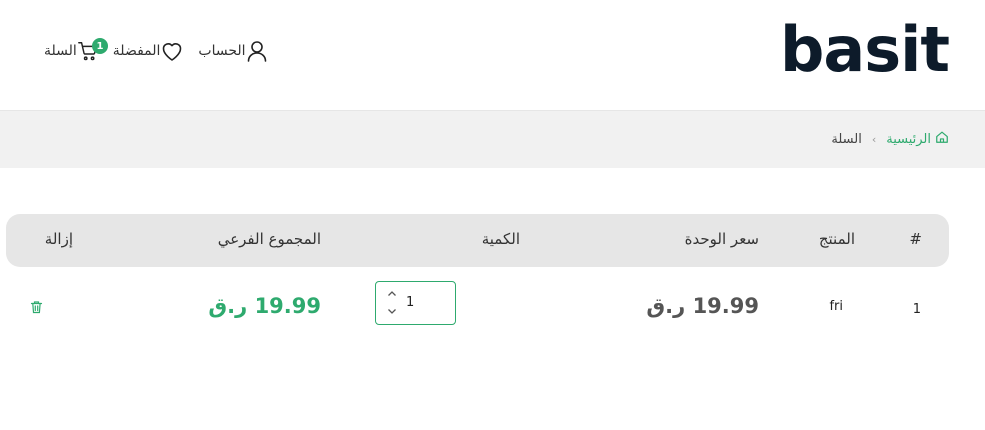  I want to click on header-subtotal: المجموع الفرعي, so click(269, 239).